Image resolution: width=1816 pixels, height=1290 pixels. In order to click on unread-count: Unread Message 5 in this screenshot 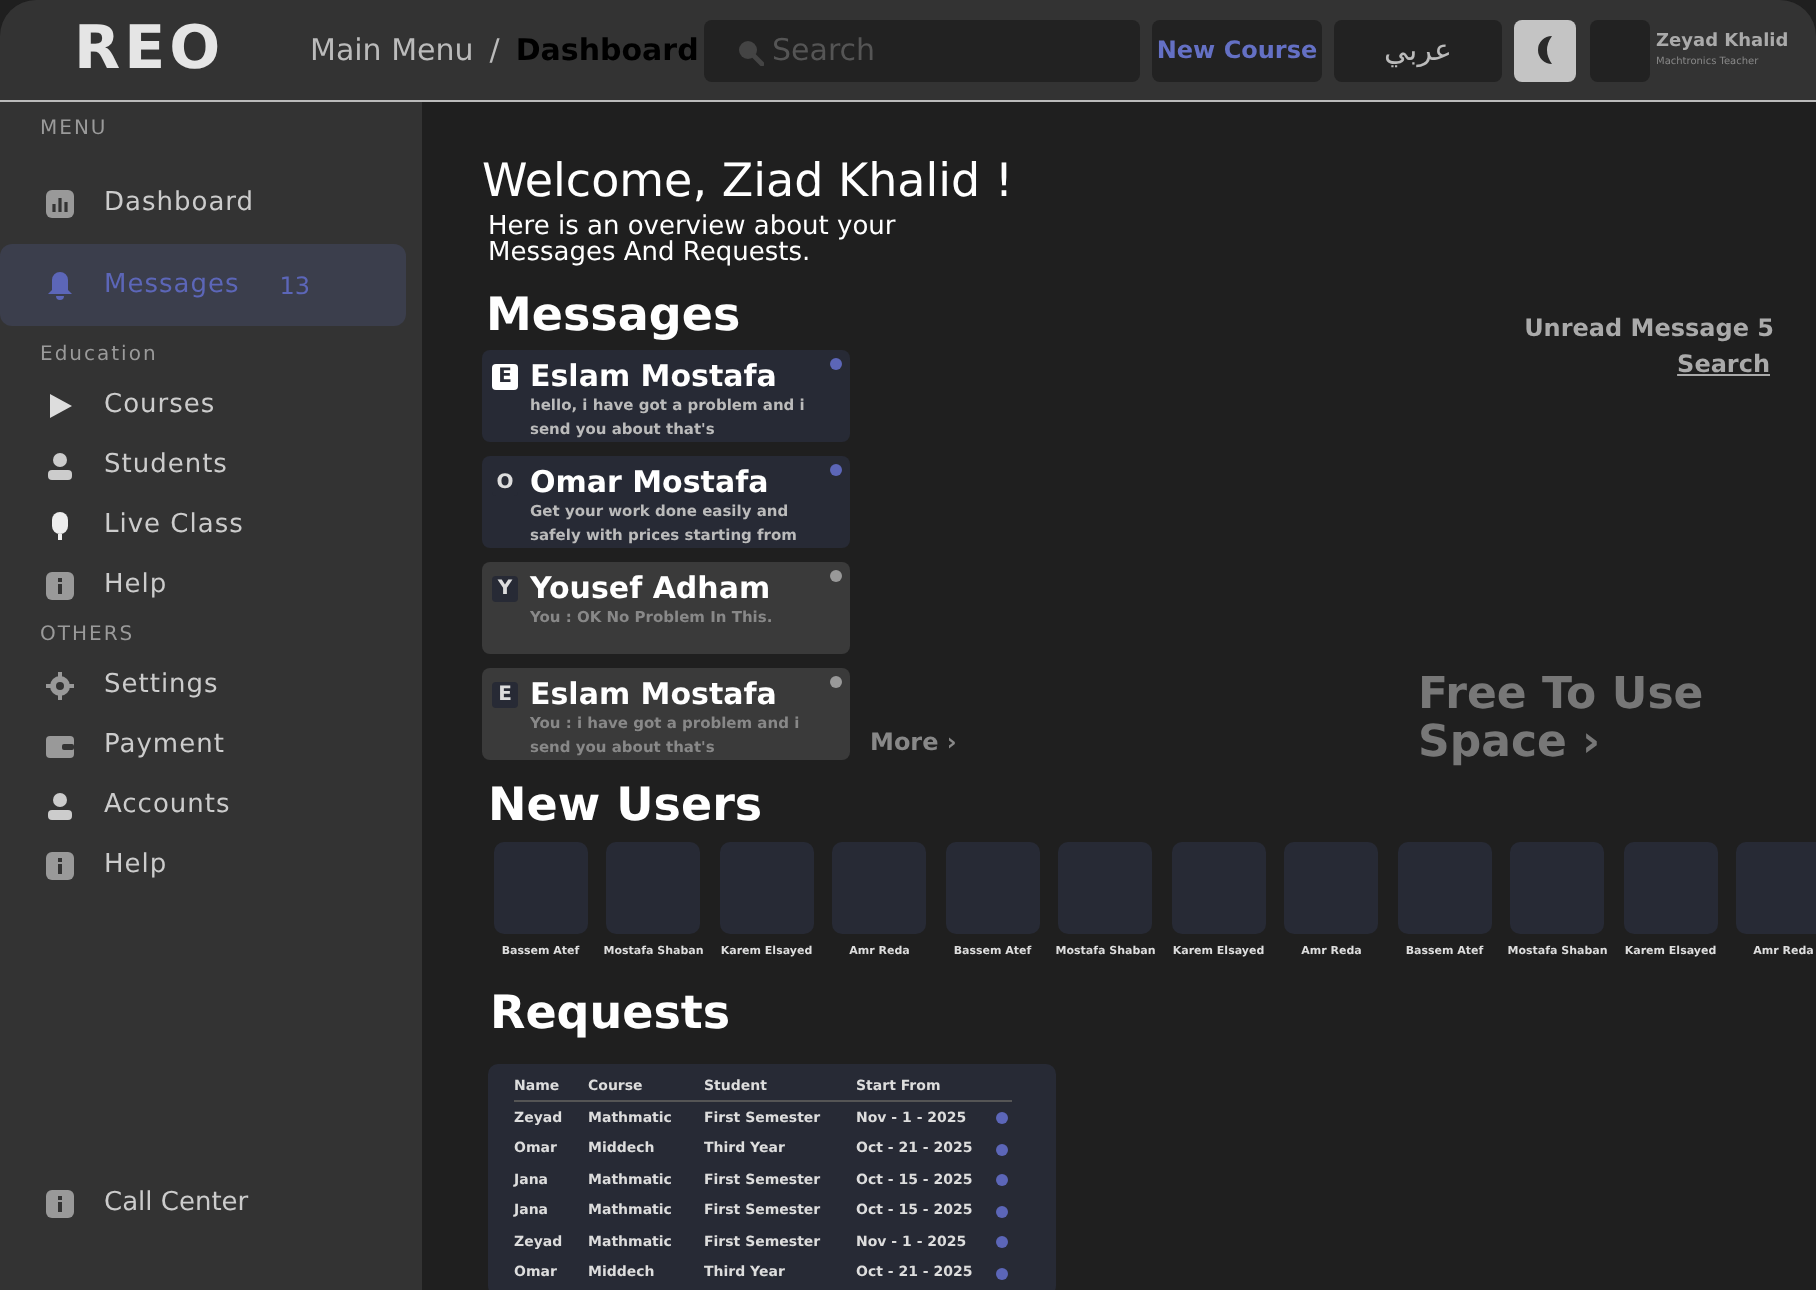, I will do `click(1649, 329)`.